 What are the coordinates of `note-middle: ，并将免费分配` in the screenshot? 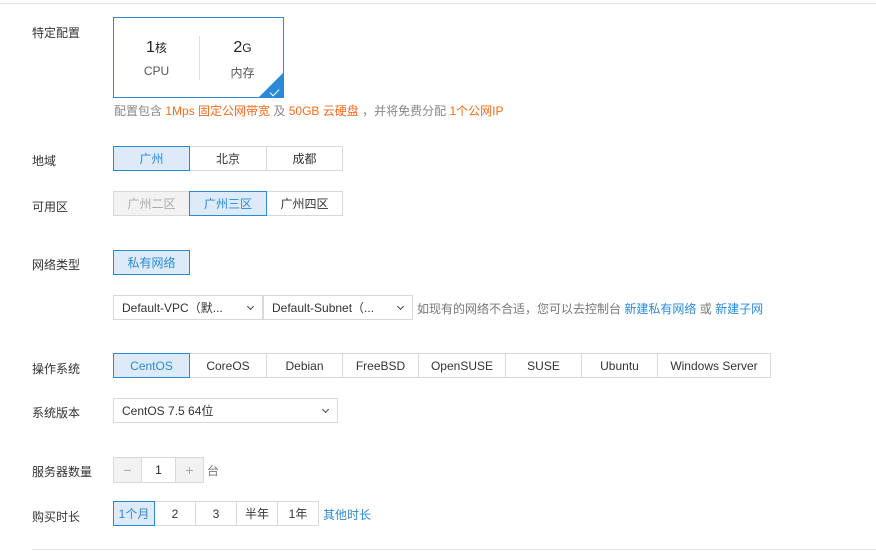 It's located at (404, 111).